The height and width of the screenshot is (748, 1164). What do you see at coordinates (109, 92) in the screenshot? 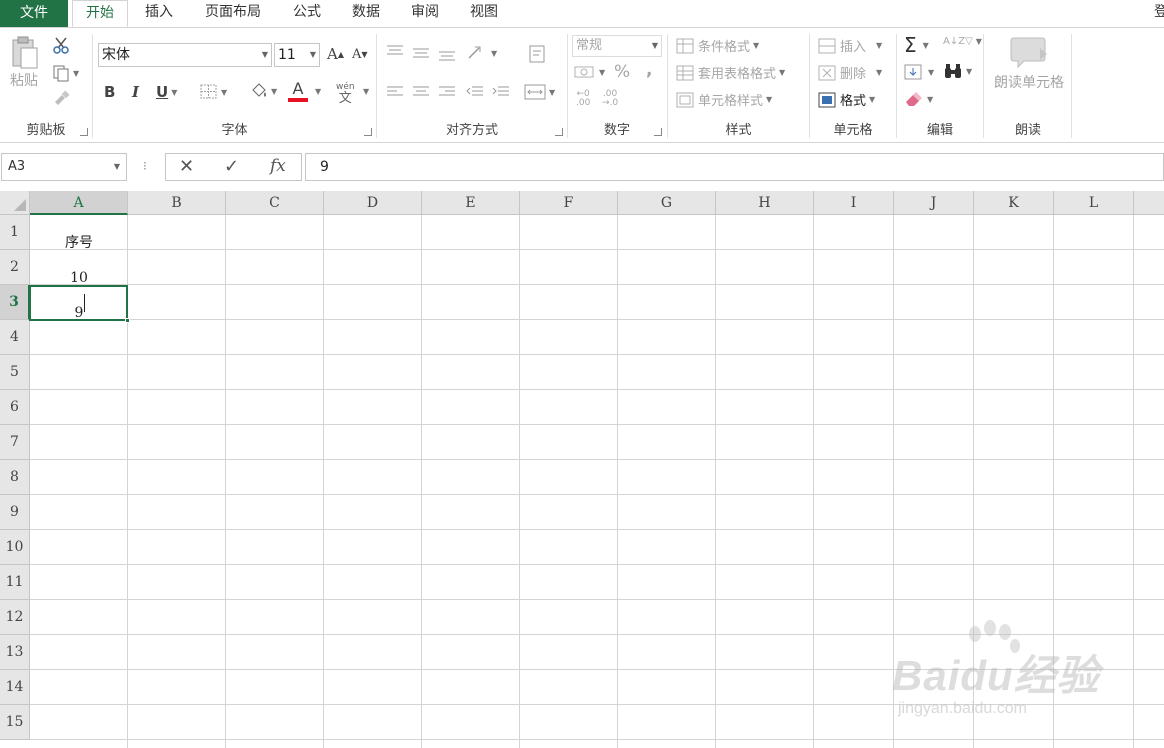
I see `bold-button: B` at bounding box center [109, 92].